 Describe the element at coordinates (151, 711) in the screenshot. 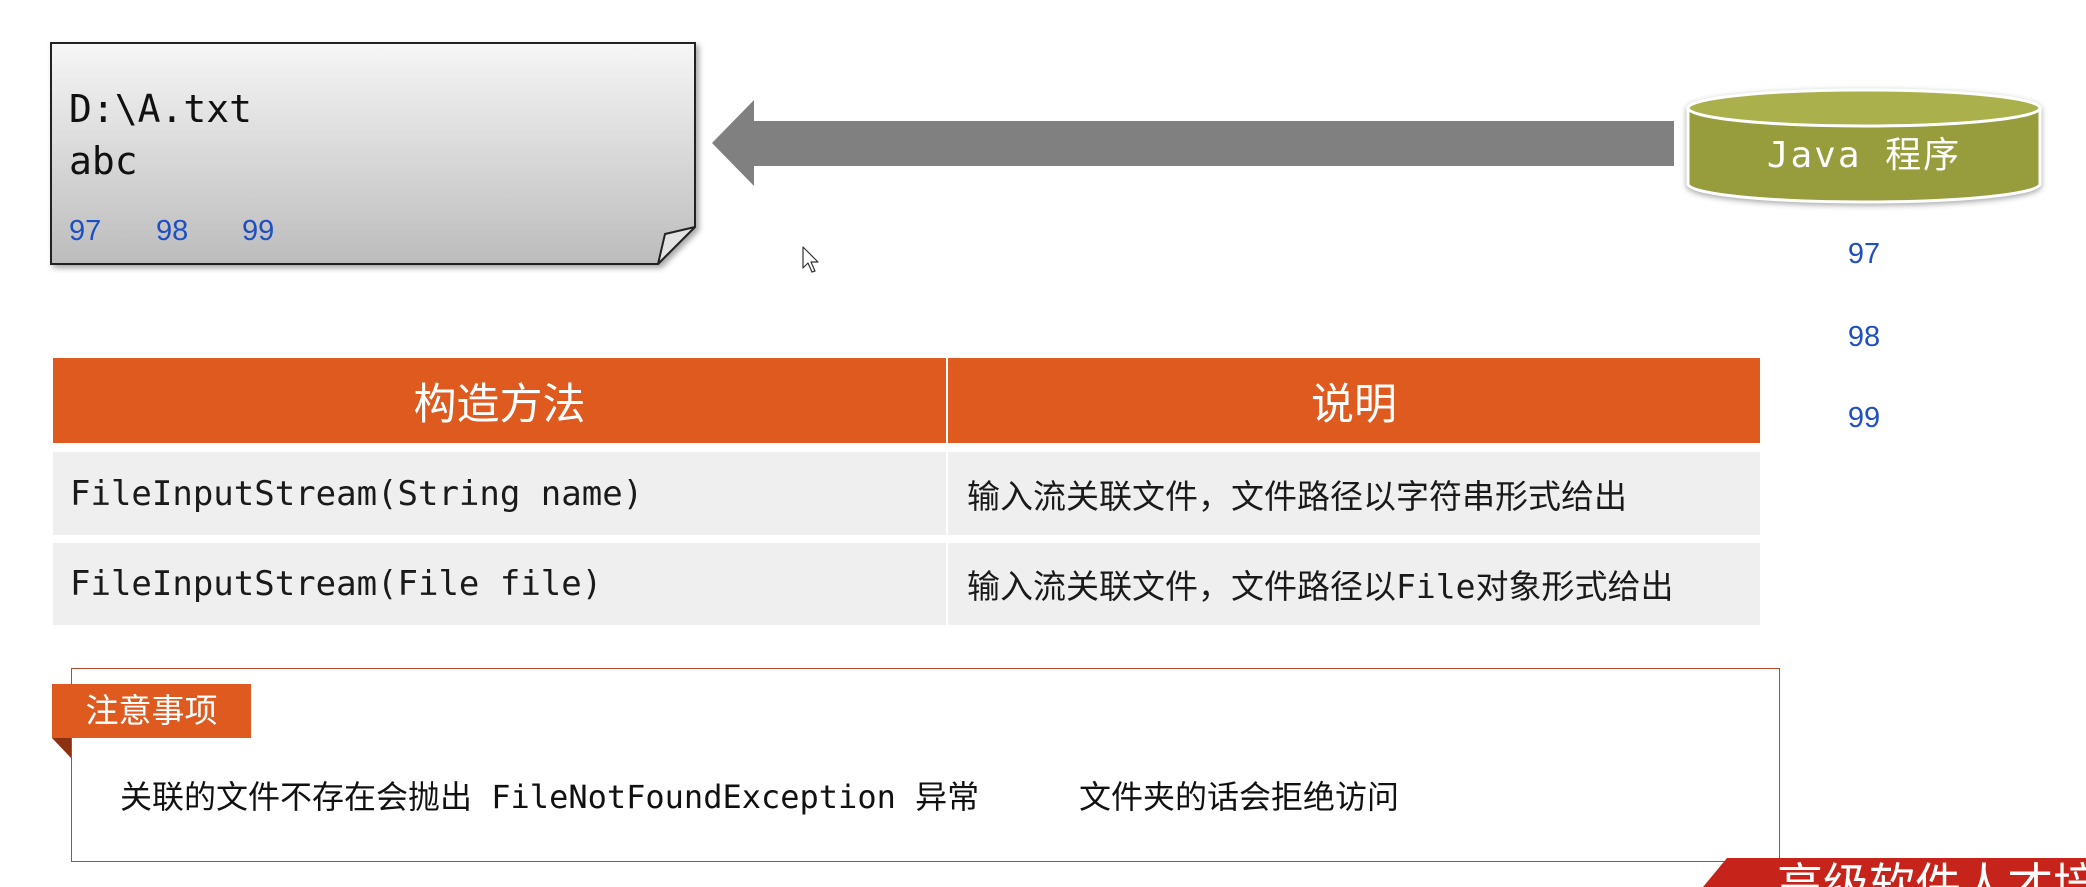

I see `note-title: 注意事项` at that location.